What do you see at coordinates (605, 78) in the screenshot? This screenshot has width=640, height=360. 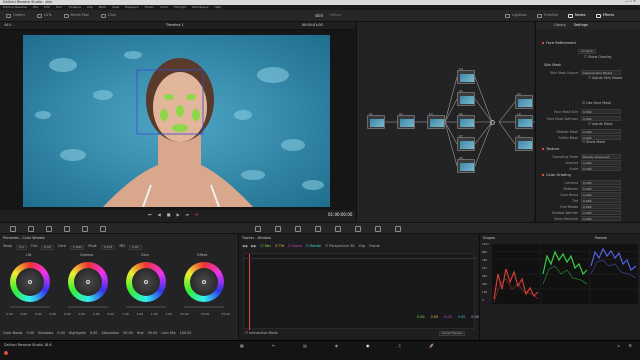 I see `adjust-skin-model-checkbox: ☐ Adjust Skin Model` at bounding box center [605, 78].